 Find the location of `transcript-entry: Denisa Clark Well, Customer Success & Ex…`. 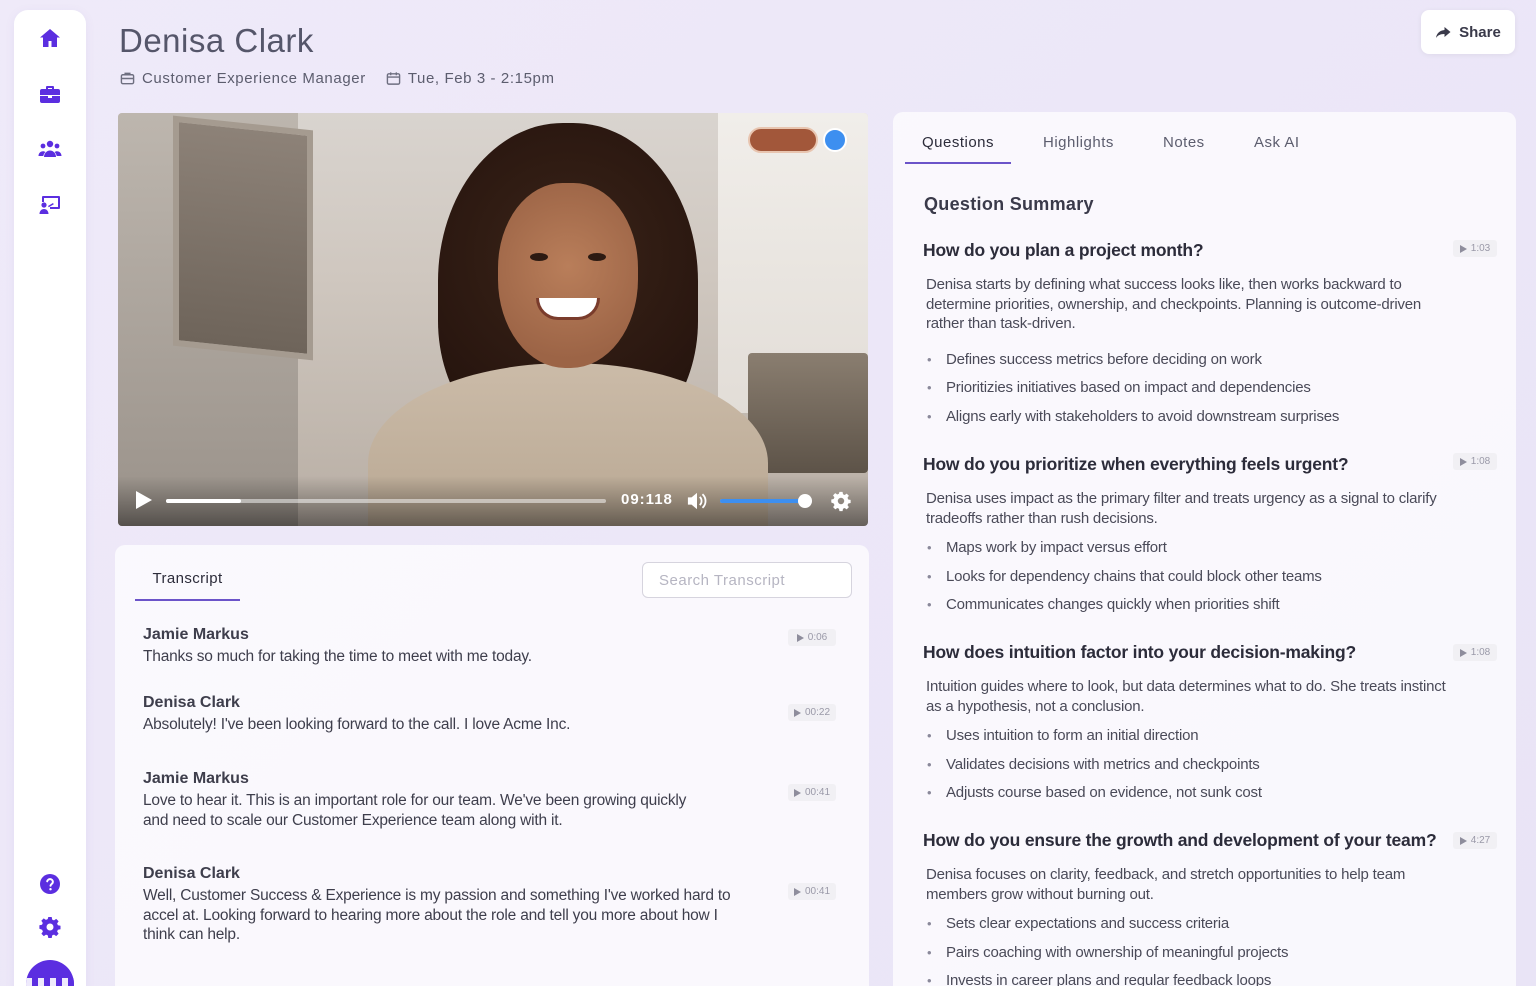

transcript-entry: Denisa Clark Well, Customer Success & Ex… is located at coordinates (493, 905).